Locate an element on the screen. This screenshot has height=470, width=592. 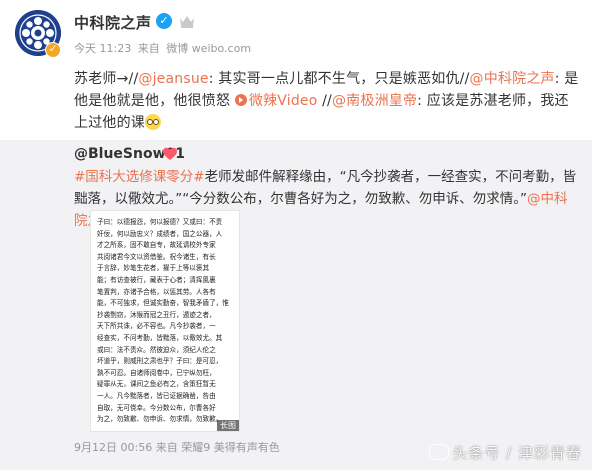
verified-v-icon: ✓ is located at coordinates (164, 21).